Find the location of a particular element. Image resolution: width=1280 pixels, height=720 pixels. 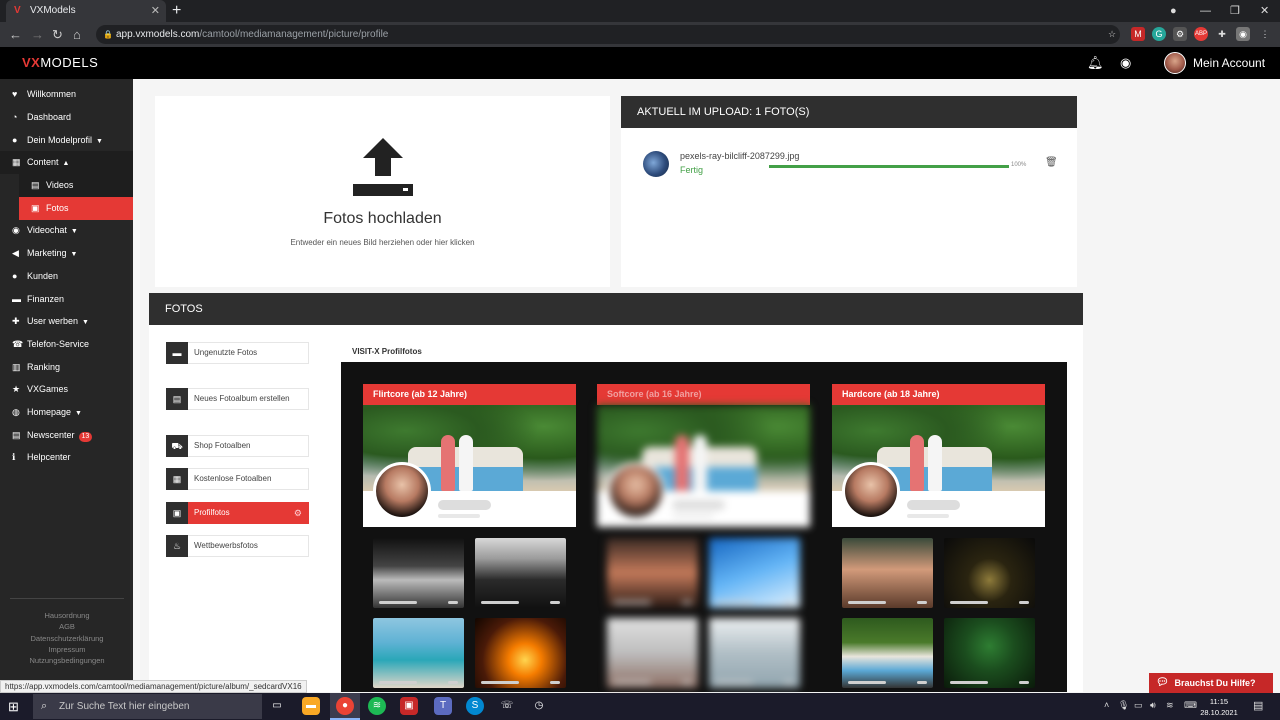

task-view-icon: ▭ is located at coordinates (277, 706).